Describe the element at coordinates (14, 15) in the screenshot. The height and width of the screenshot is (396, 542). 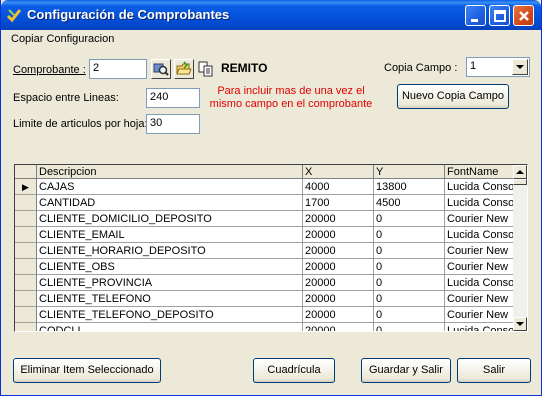
I see `checkmark-tools-icon` at that location.